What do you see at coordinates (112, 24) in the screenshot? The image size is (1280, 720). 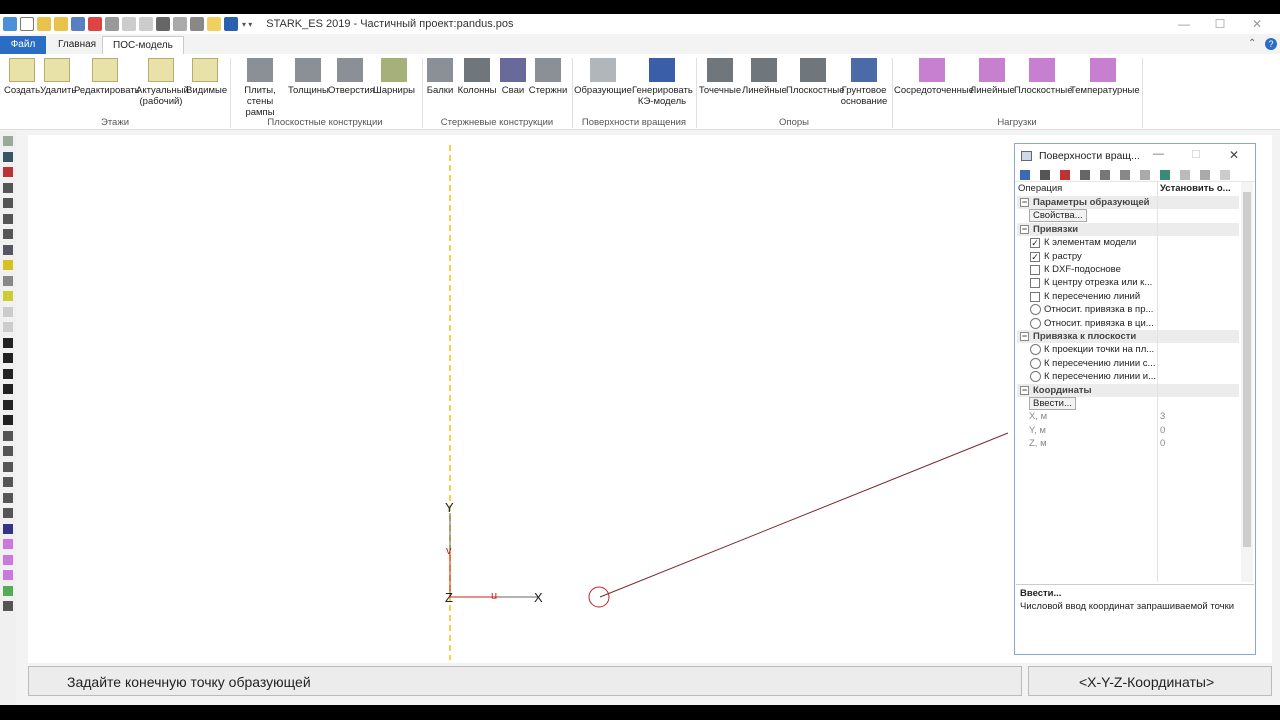 I see `settings-icon` at bounding box center [112, 24].